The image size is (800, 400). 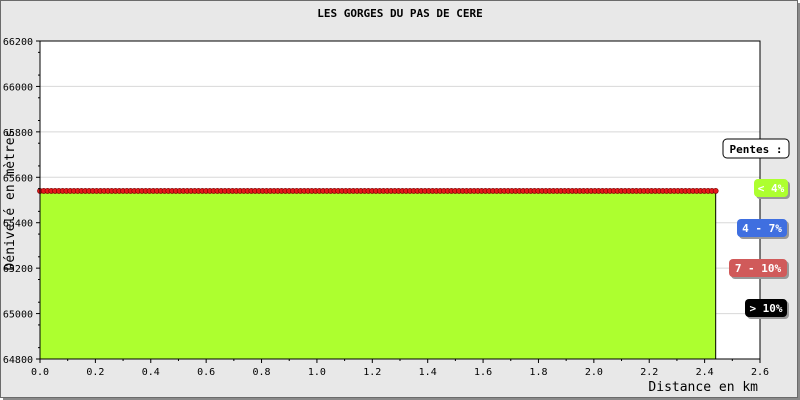 What do you see at coordinates (10, 200) in the screenshot?
I see `y-axis-label: Dénivelé en mètres` at bounding box center [10, 200].